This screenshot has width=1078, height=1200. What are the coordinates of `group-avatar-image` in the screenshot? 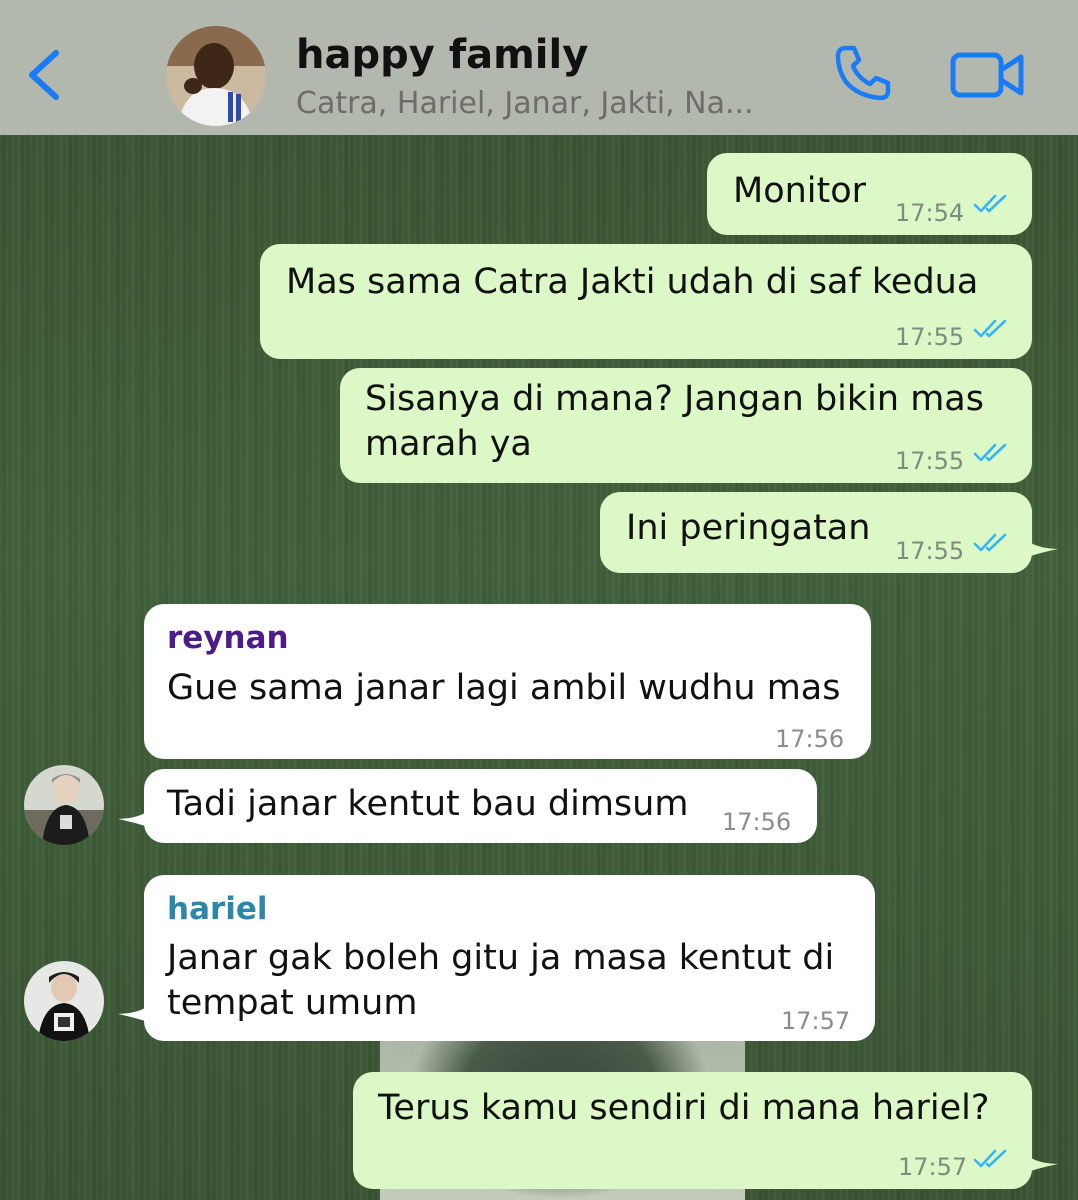 It's located at (216, 76).